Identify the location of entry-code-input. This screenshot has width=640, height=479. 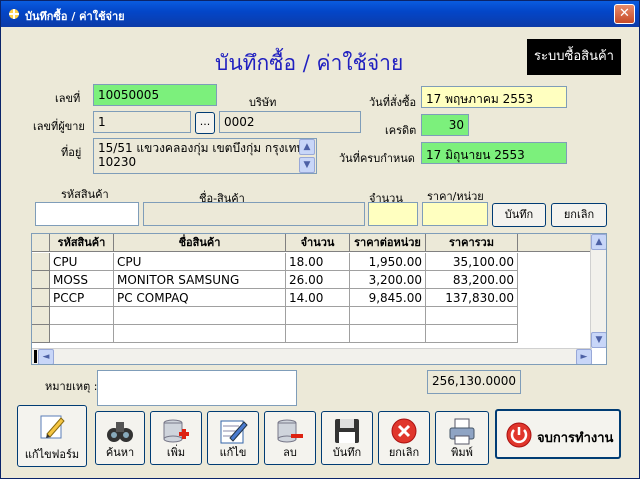
(87, 214).